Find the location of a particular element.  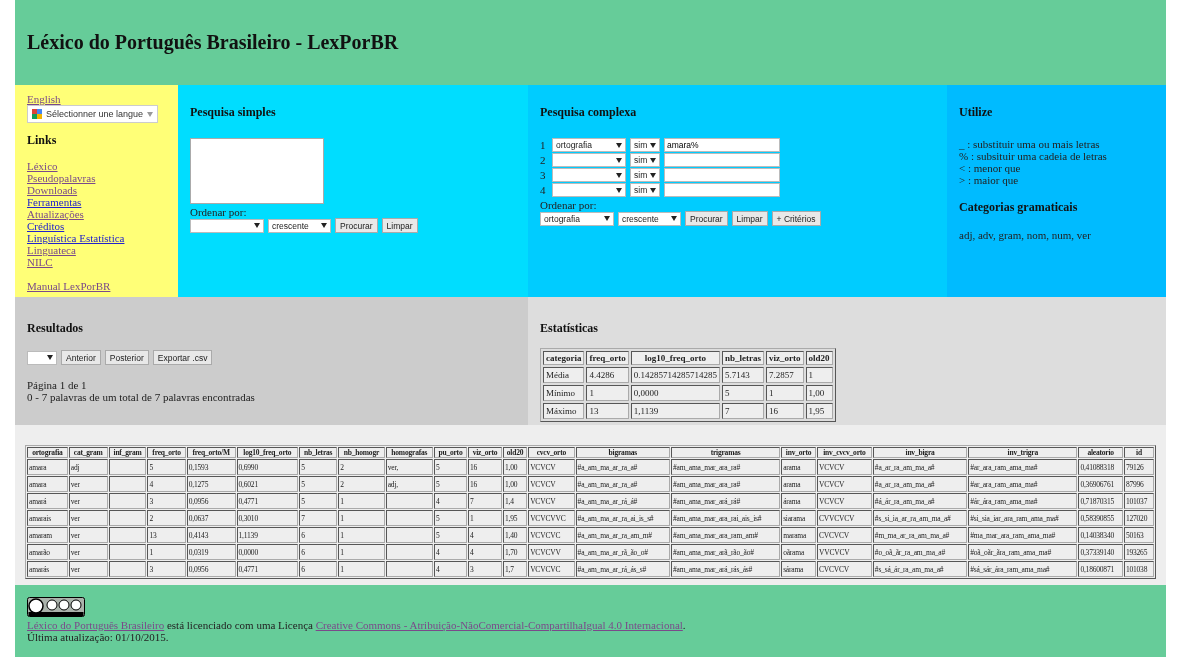

dropdown is located at coordinates (42, 357).